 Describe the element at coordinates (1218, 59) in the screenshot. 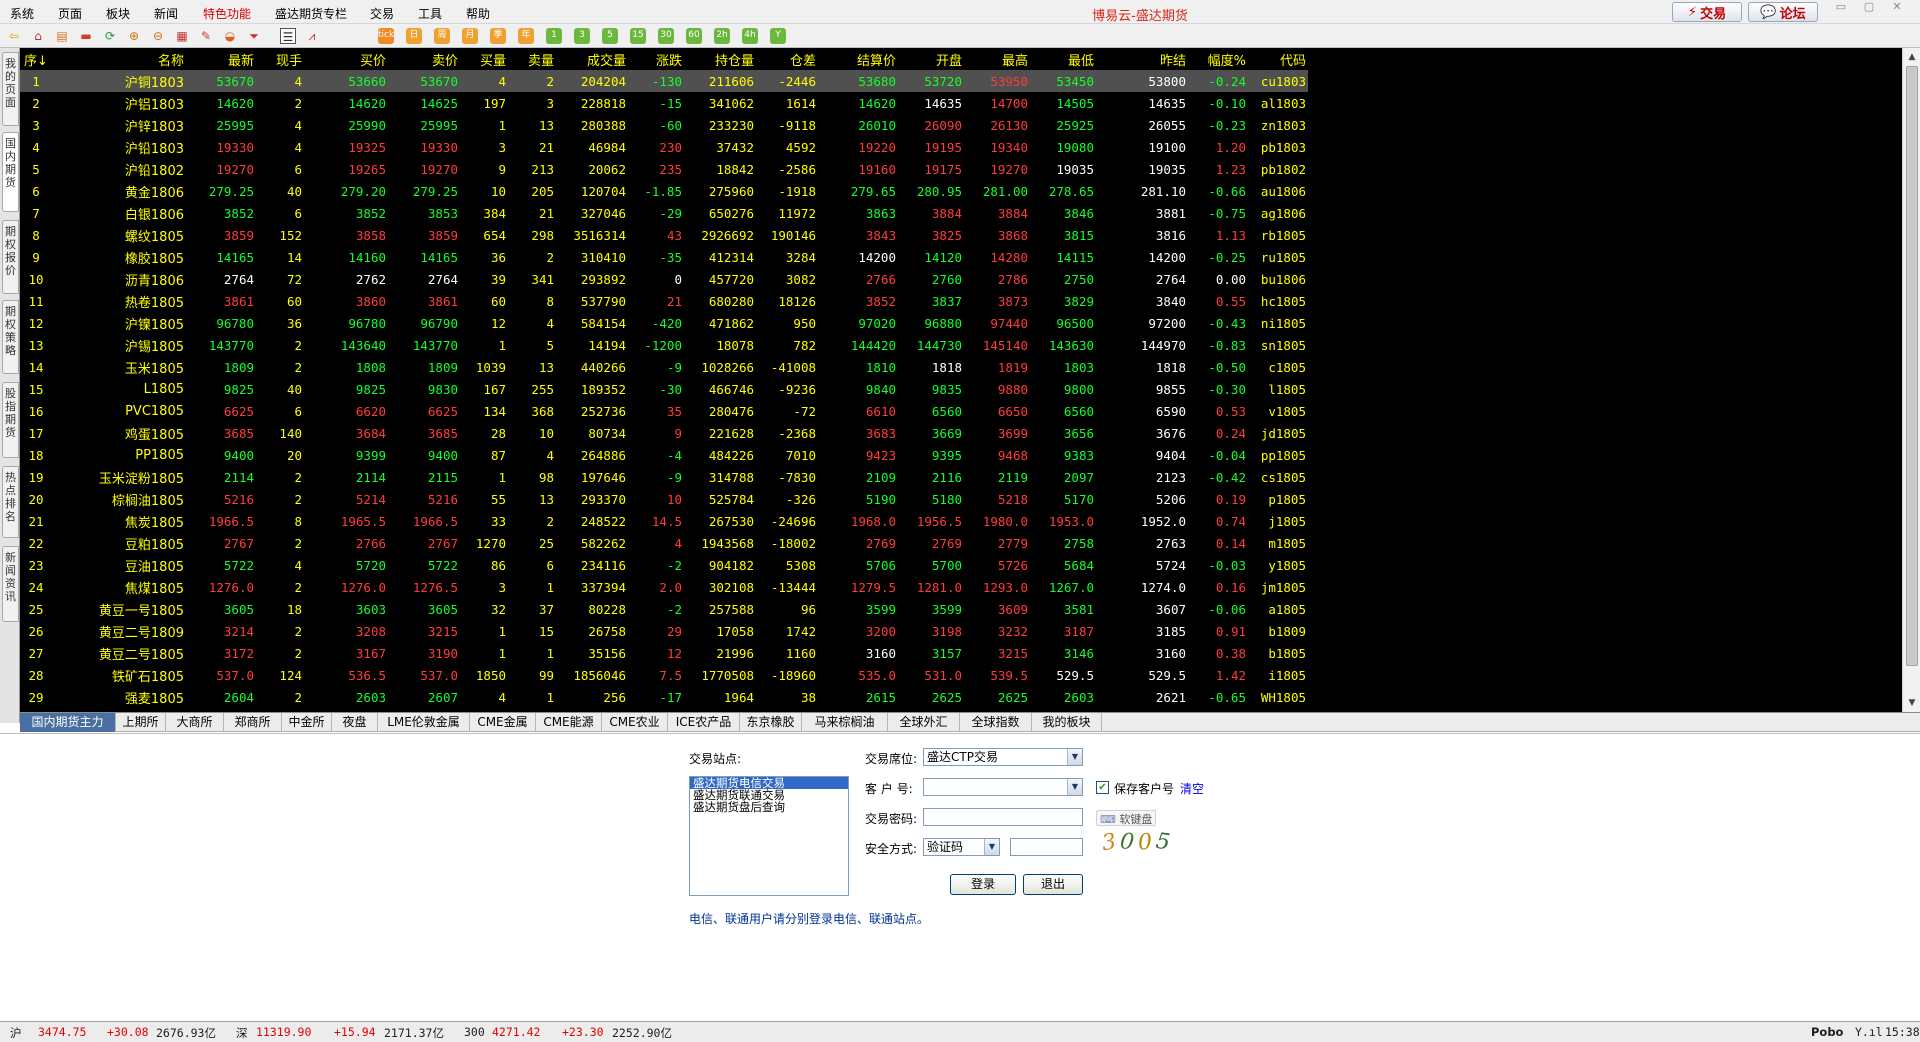

I see `header-col-pct: 幅度%` at that location.